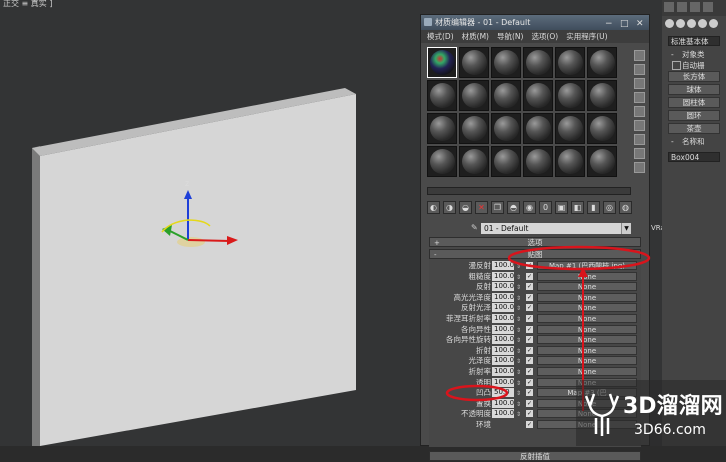 The image size is (726, 462). What do you see at coordinates (624, 24) in the screenshot?
I see `maximize-icon: □` at bounding box center [624, 24].